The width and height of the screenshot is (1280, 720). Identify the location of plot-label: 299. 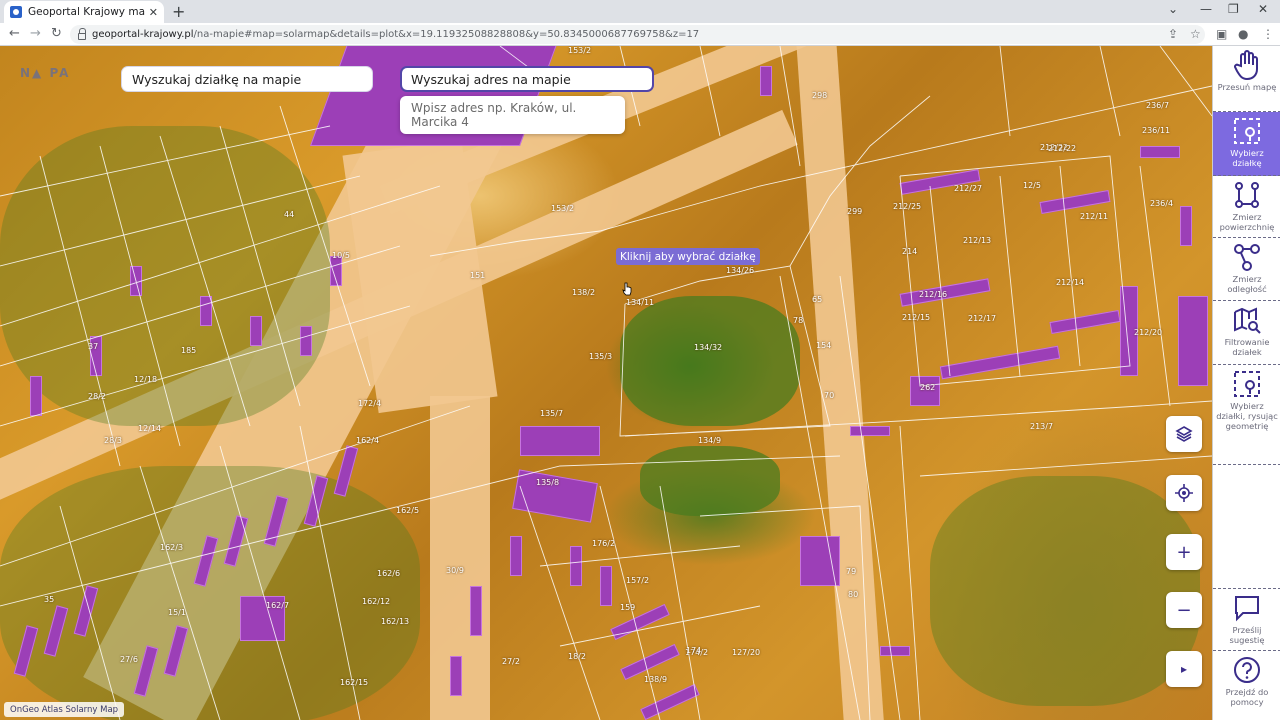
(855, 211).